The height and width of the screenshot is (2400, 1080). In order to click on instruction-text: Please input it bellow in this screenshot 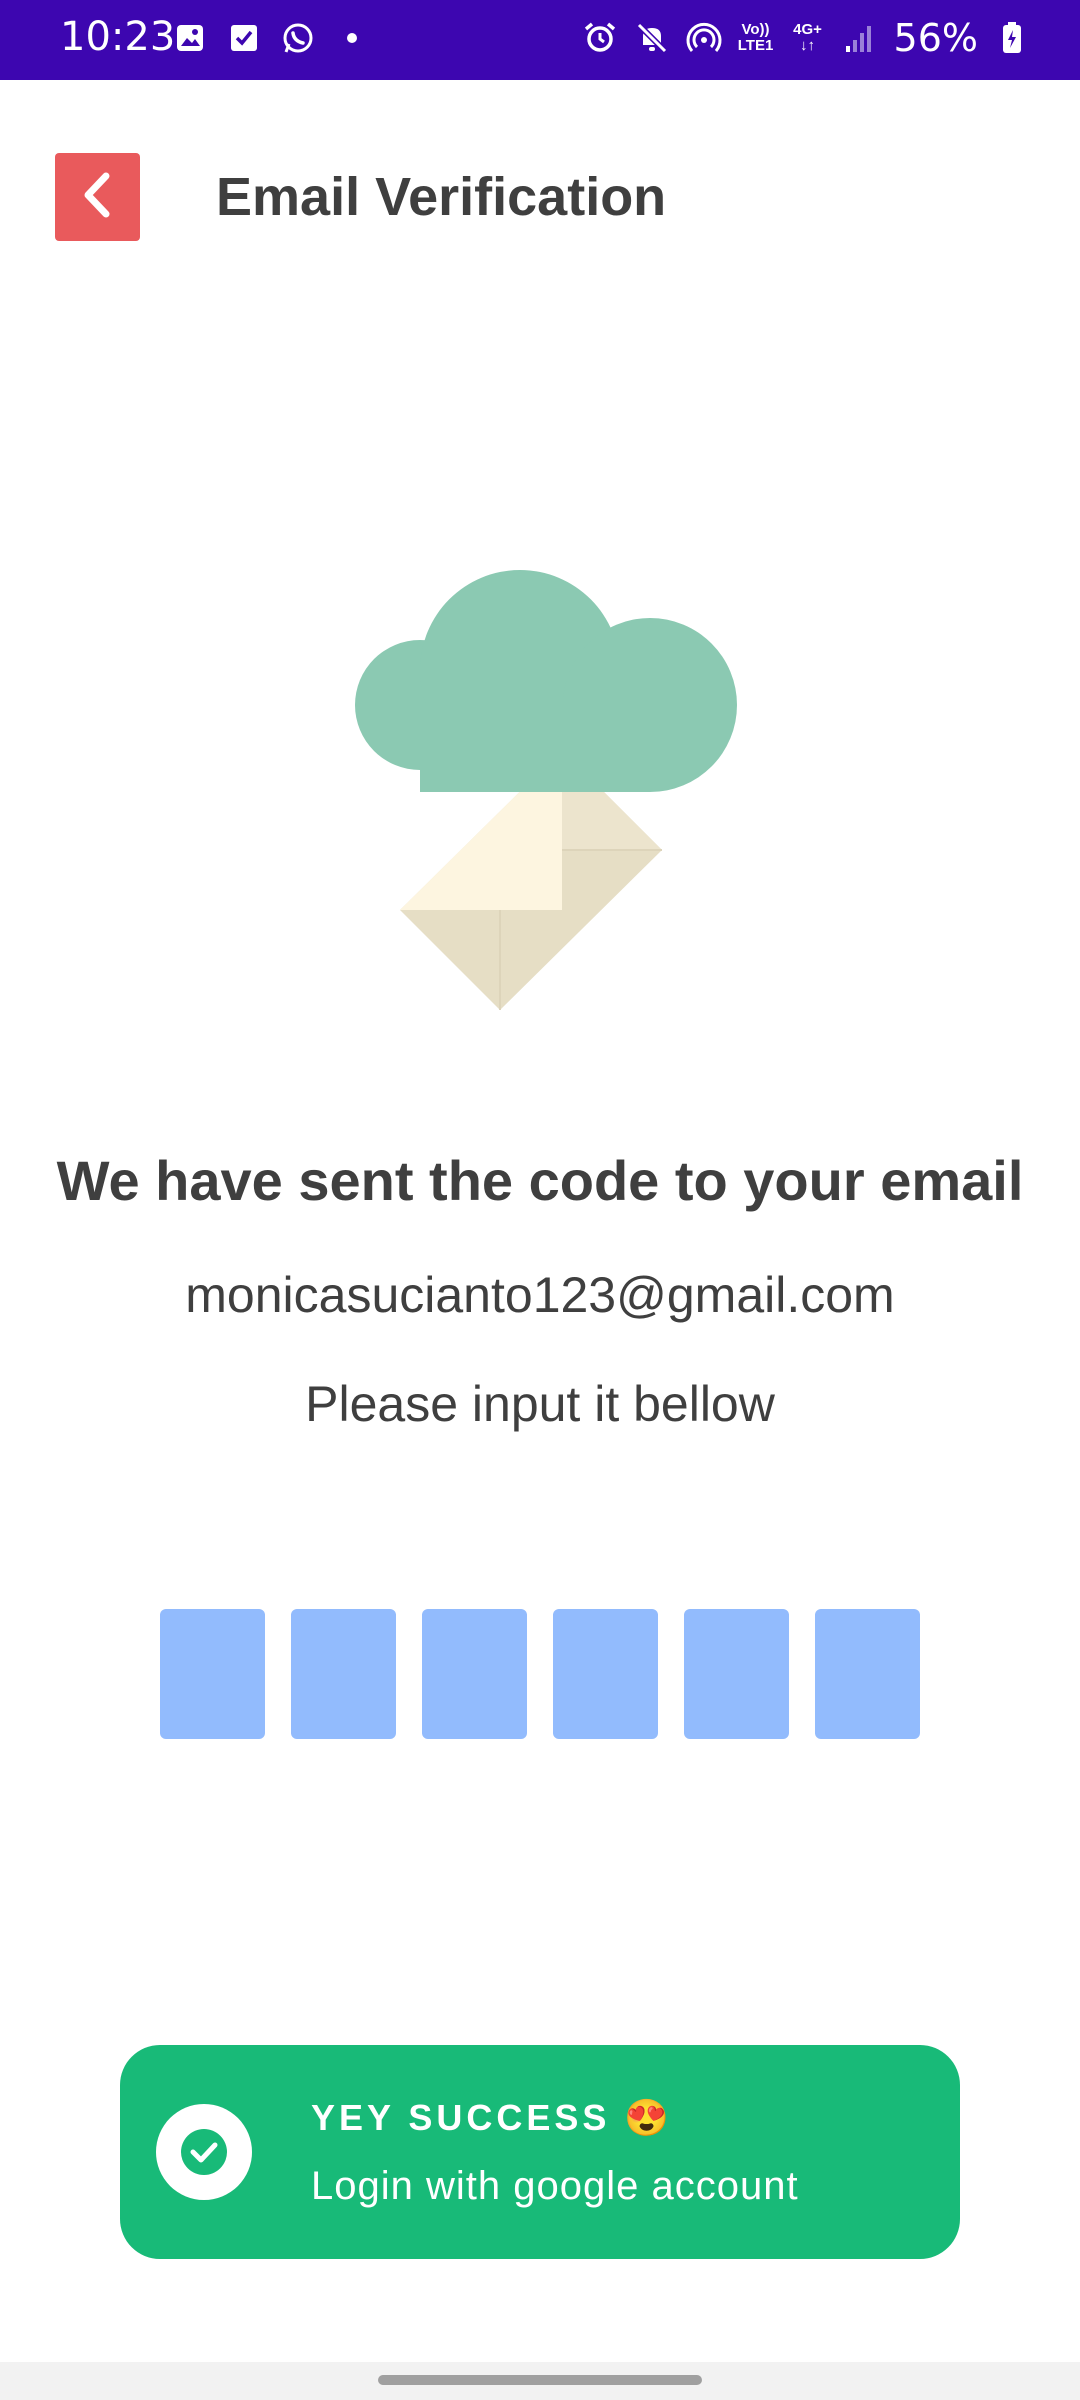, I will do `click(540, 1404)`.